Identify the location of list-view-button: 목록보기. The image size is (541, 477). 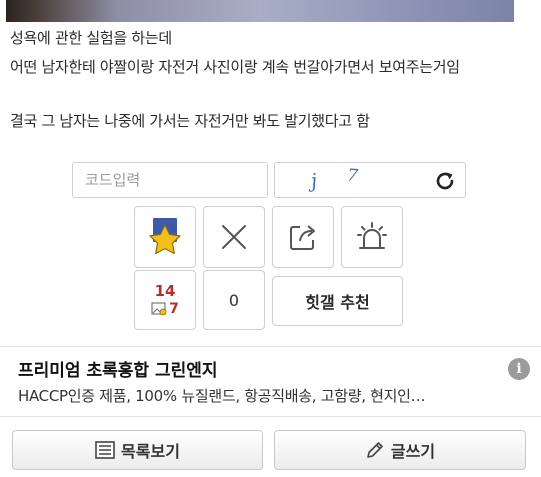
(137, 450).